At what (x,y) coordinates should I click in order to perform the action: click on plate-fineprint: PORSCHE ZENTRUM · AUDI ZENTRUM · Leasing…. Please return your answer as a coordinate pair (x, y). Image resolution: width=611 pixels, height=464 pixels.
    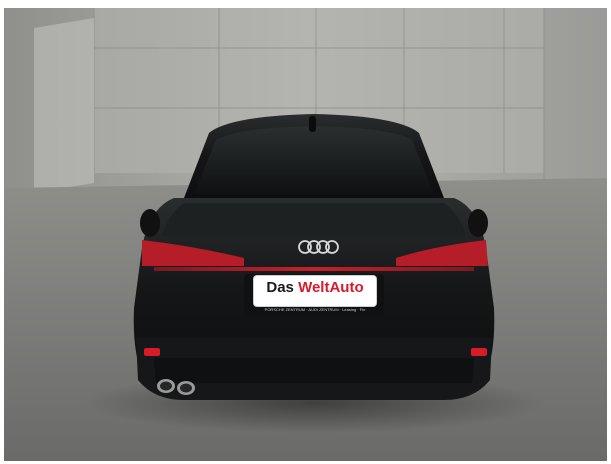
    Looking at the image, I should click on (315, 309).